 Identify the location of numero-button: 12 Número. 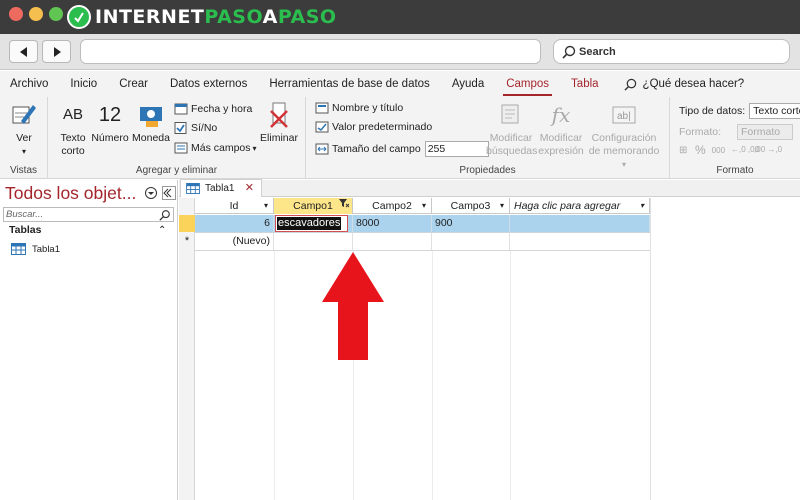
(110, 123).